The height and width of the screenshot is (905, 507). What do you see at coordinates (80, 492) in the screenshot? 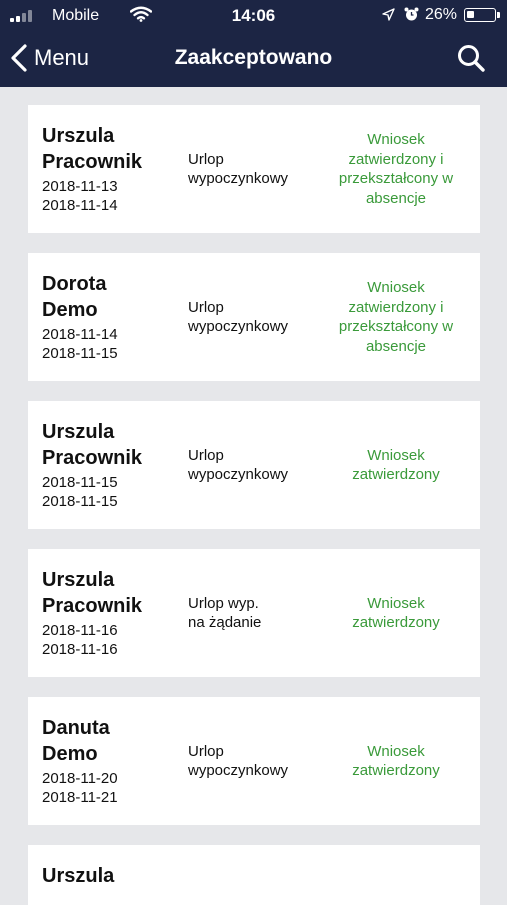
I see `date-range: 2018-11-15 2018-11-15` at bounding box center [80, 492].